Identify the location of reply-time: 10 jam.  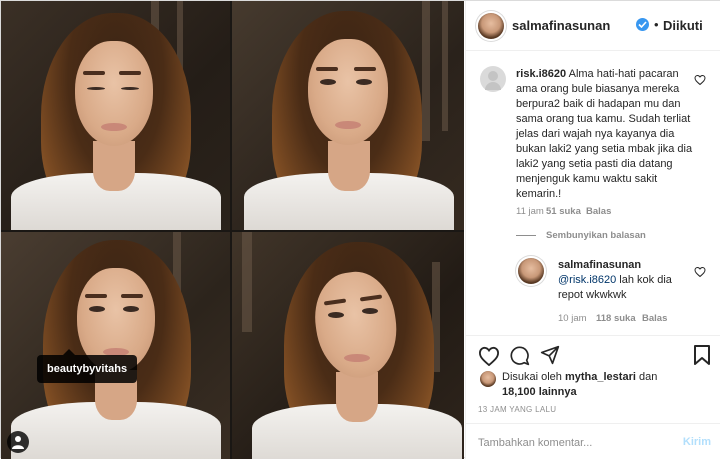
(572, 318).